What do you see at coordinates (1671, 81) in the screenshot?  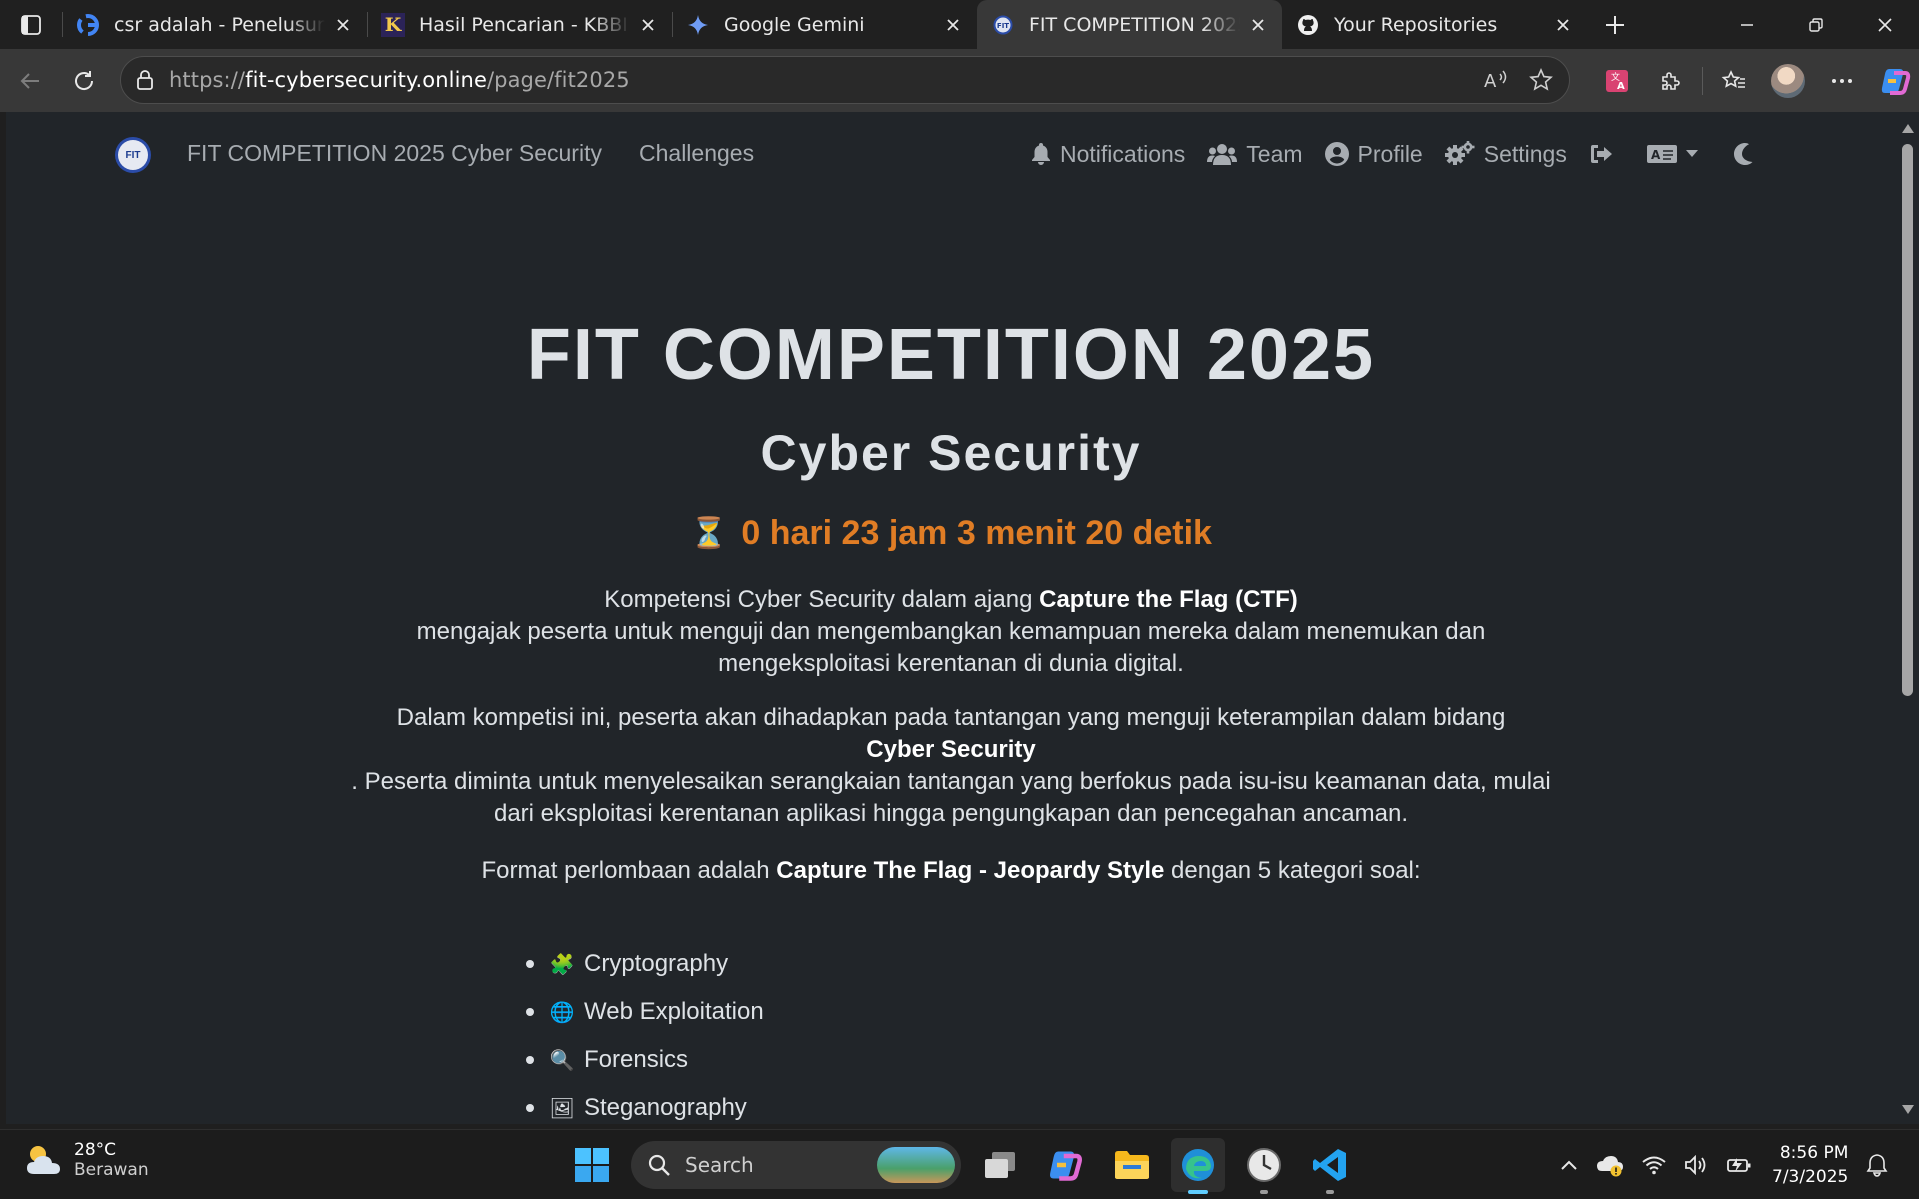 I see `extensions-button` at bounding box center [1671, 81].